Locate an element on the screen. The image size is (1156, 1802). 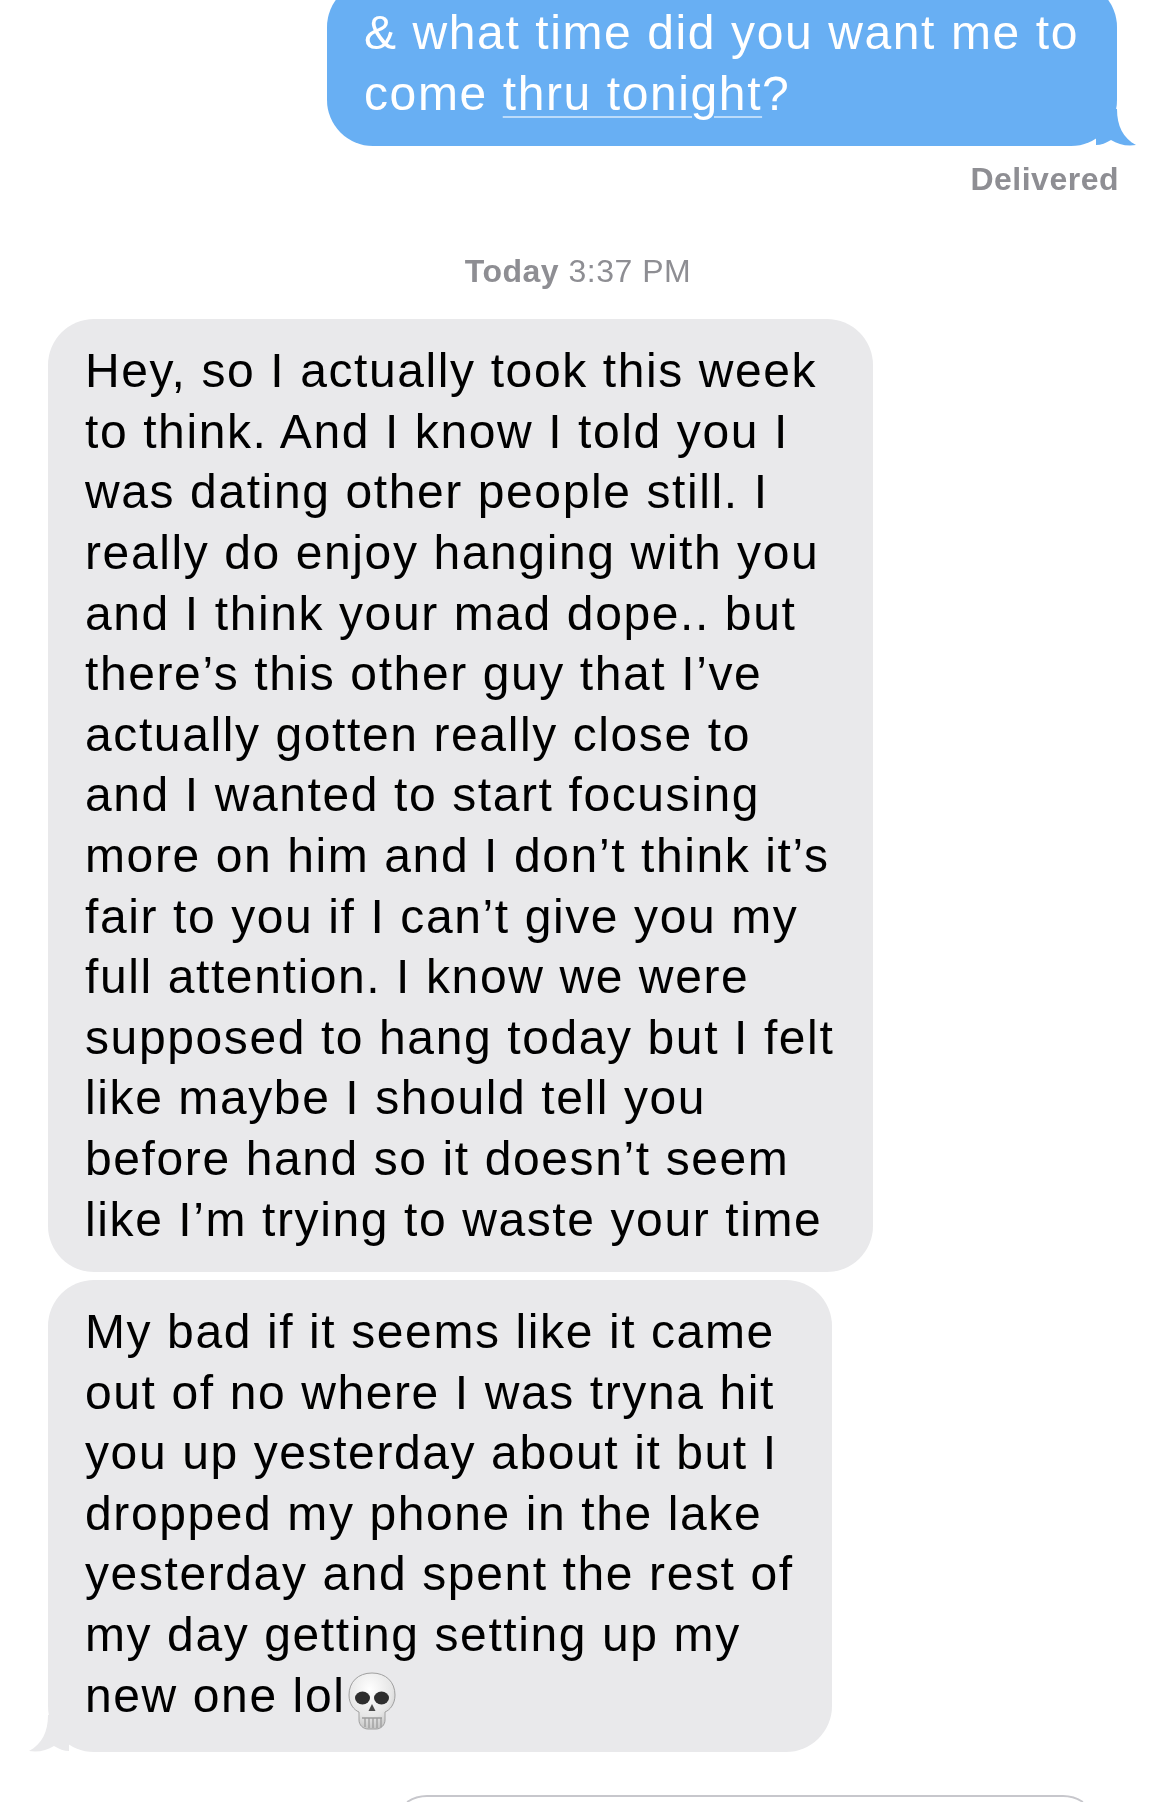
delivery-status: Delivered is located at coordinates (1044, 179).